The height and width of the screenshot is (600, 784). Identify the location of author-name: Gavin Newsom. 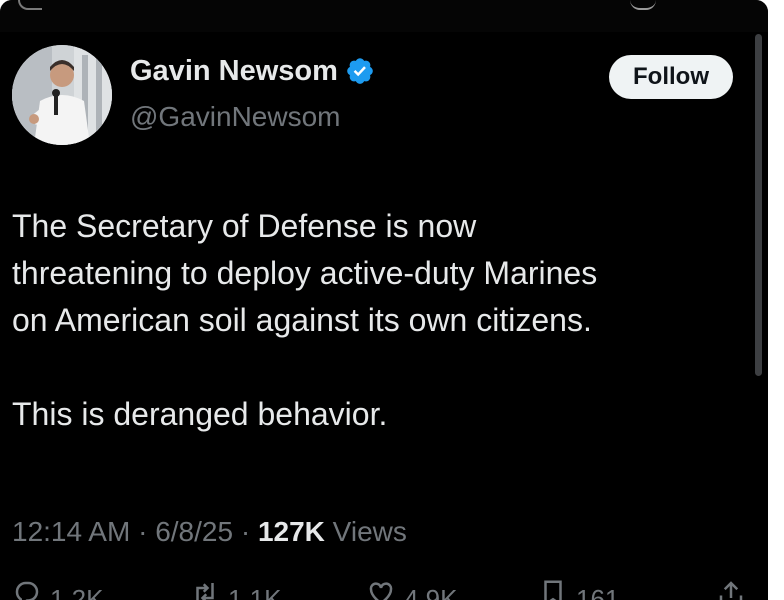
(234, 71).